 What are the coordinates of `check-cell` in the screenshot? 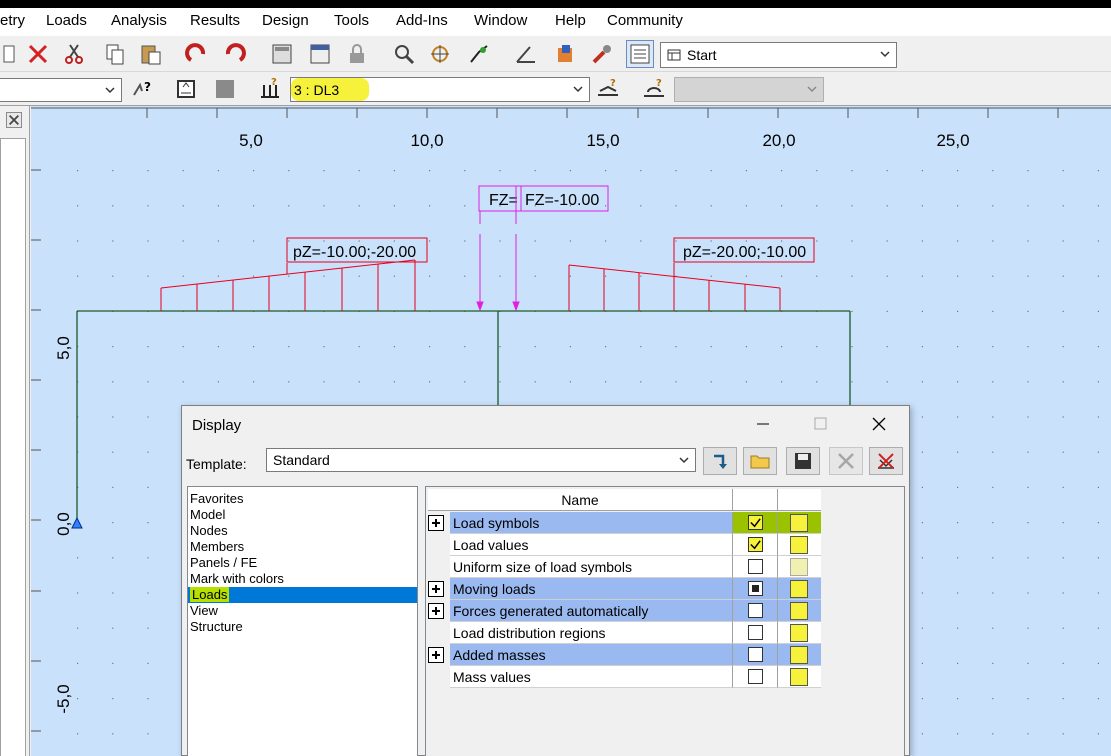 It's located at (754, 655).